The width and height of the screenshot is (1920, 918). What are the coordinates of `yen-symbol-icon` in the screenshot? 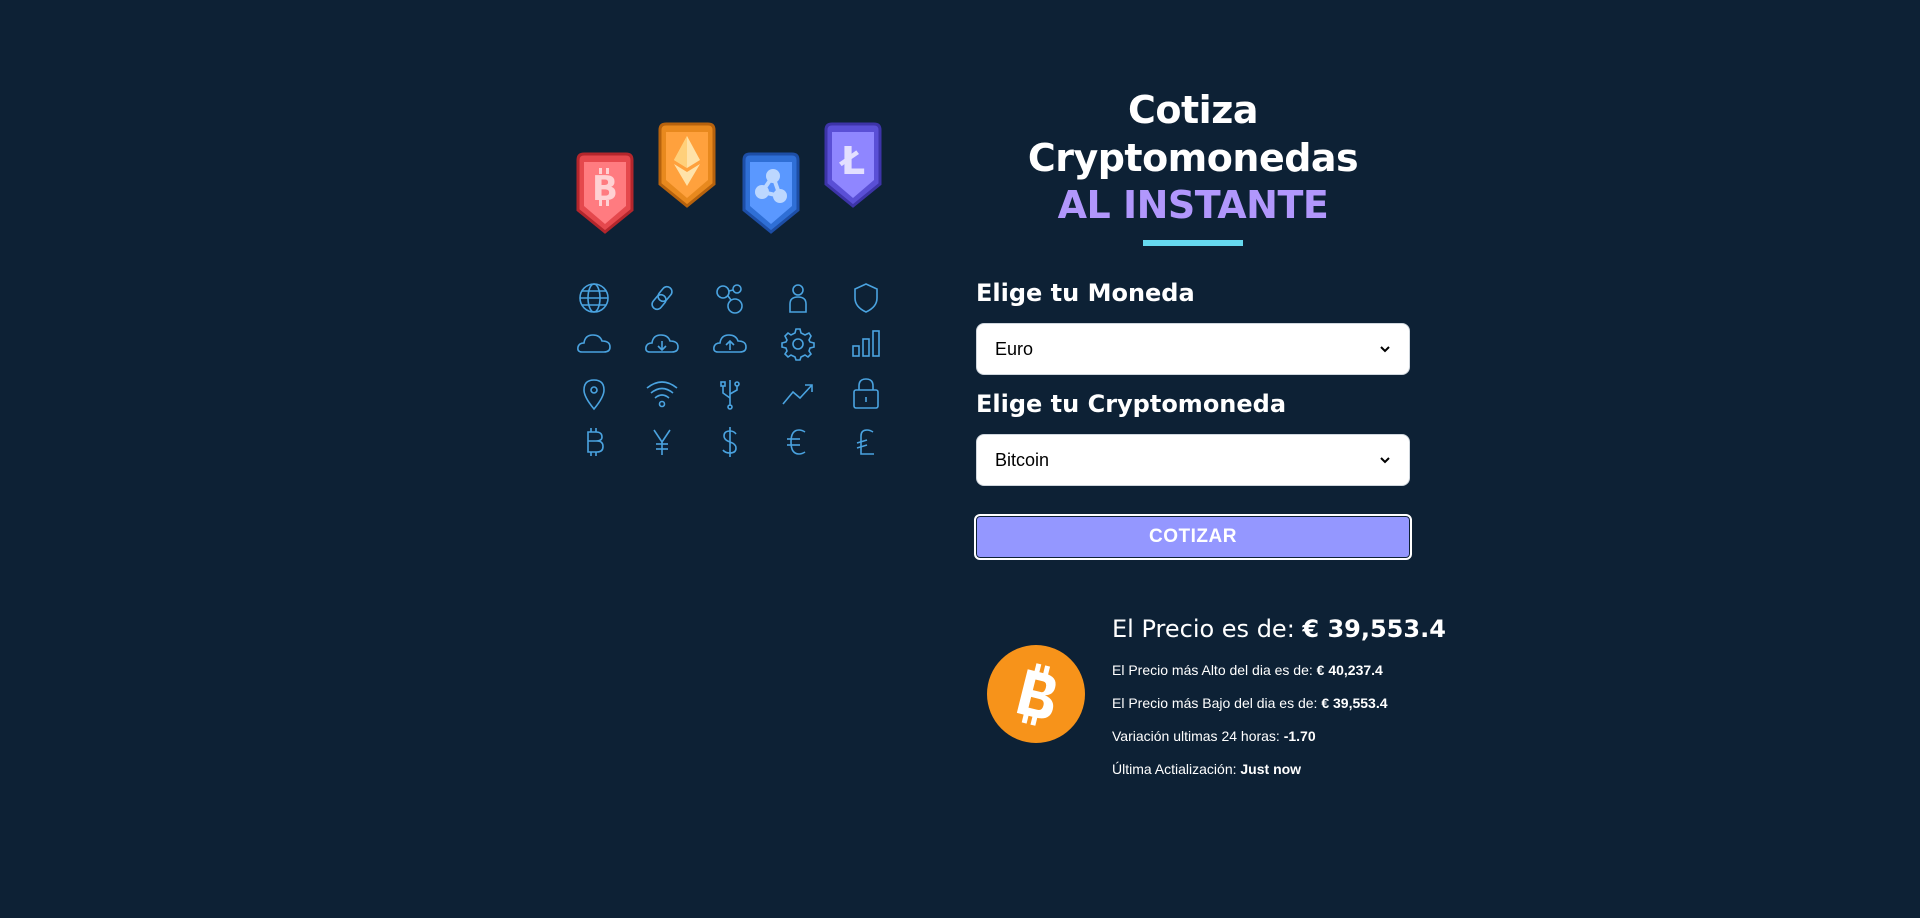 It's located at (662, 442).